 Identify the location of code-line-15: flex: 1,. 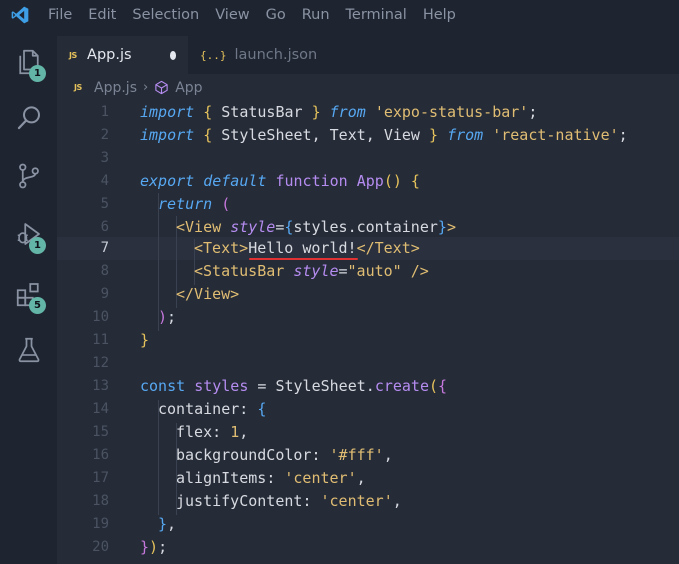
(212, 432).